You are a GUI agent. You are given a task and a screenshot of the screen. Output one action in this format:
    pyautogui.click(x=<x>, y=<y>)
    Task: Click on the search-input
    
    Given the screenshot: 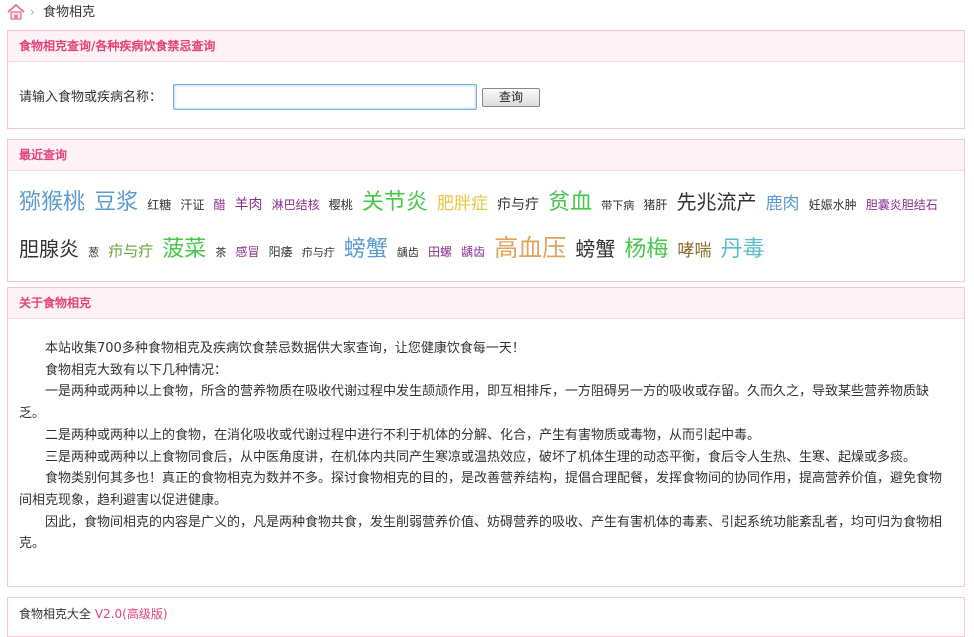 What is the action you would take?
    pyautogui.click(x=325, y=97)
    